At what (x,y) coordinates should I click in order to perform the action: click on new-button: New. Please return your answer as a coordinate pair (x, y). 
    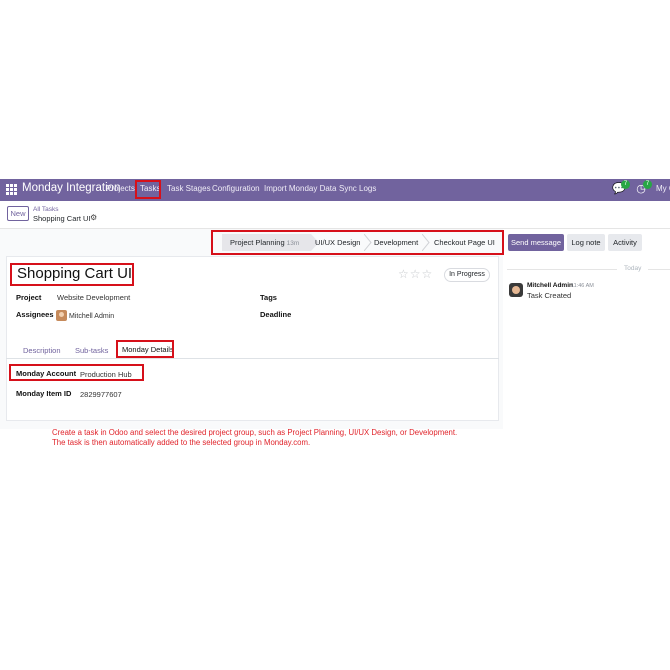
    Looking at the image, I should click on (18, 213).